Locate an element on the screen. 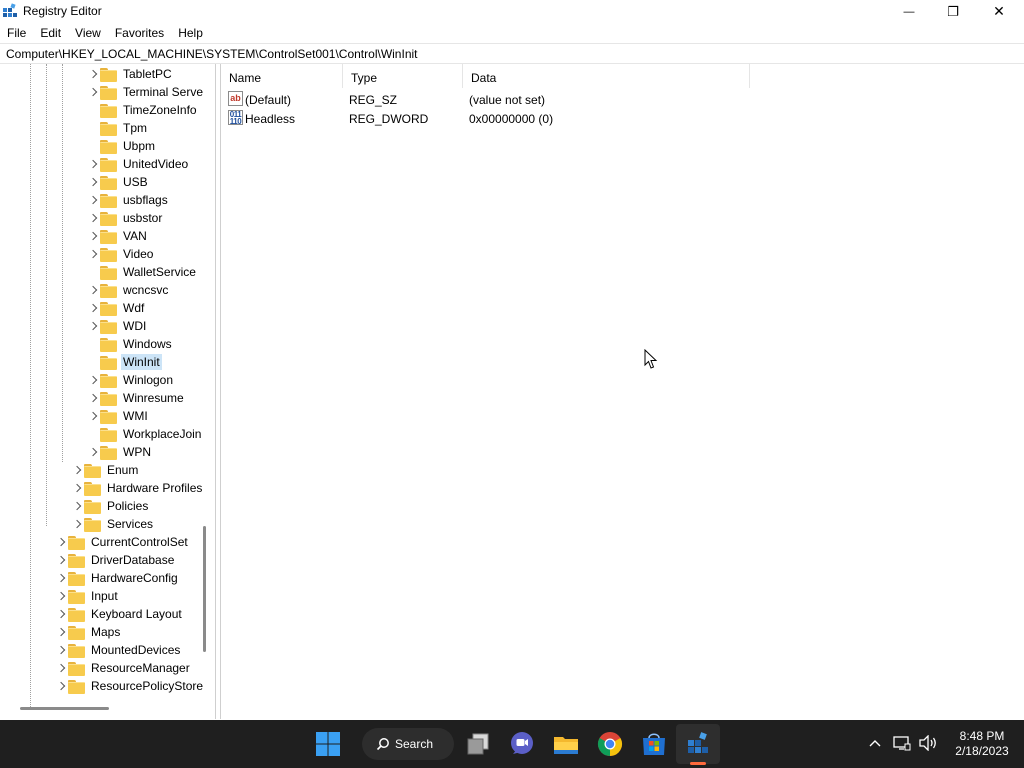  tree-node-policies: Policies is located at coordinates (75, 506).